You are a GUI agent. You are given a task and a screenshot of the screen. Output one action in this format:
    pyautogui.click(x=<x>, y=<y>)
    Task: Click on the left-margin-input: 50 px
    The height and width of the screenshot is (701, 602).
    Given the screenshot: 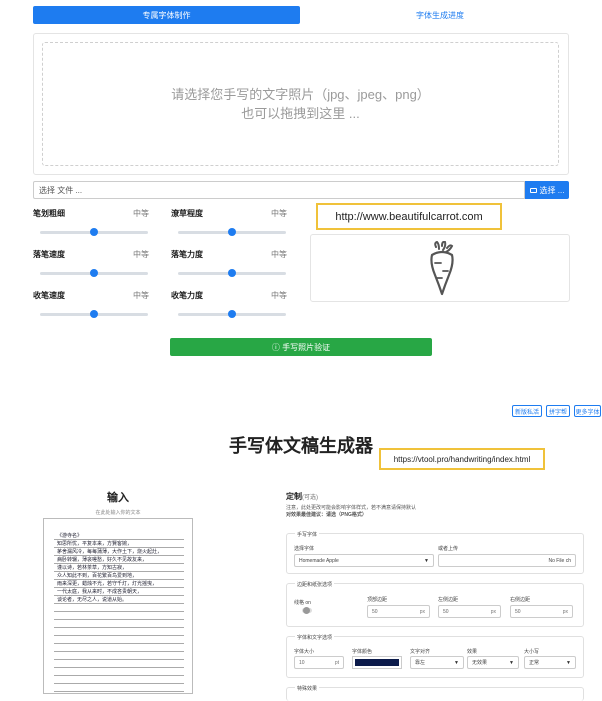 What is the action you would take?
    pyautogui.click(x=469, y=611)
    